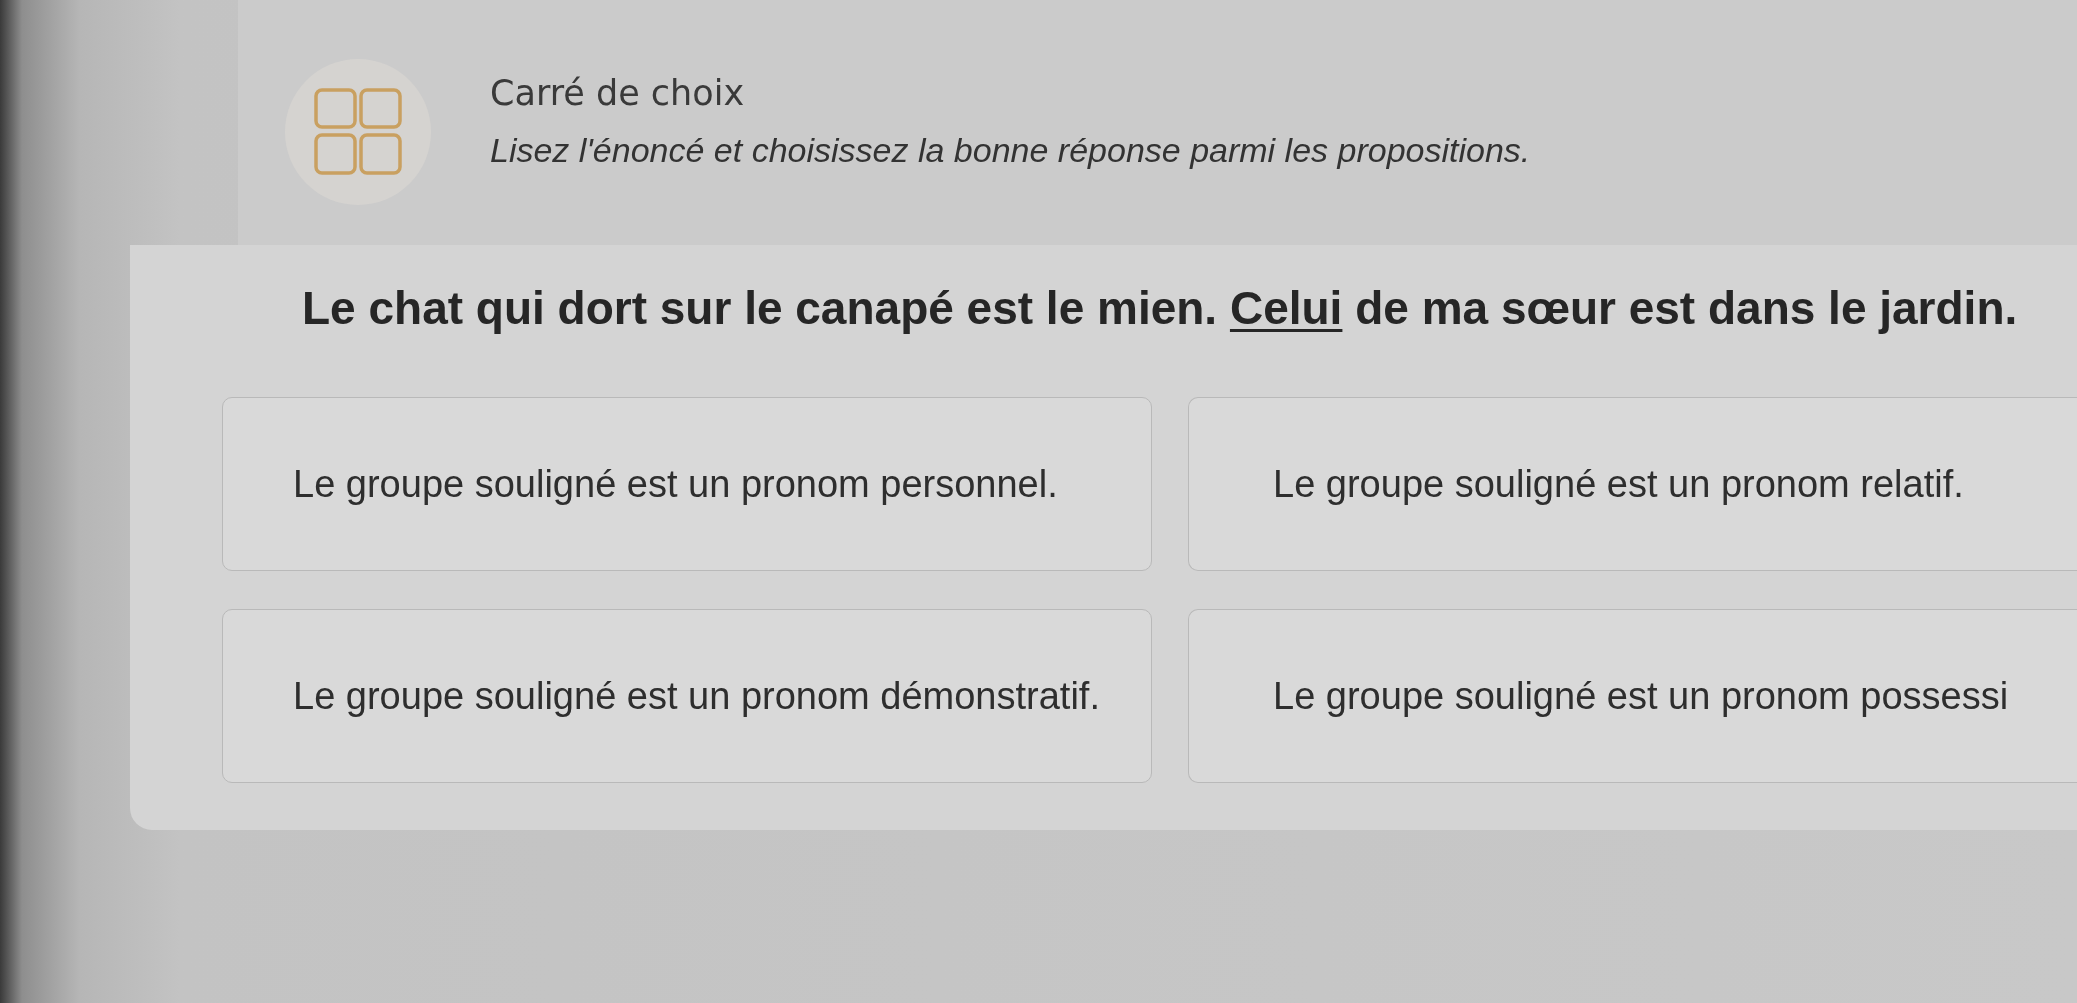 Image resolution: width=2077 pixels, height=1003 pixels. What do you see at coordinates (1632, 696) in the screenshot?
I see `answer-option: Le groupe souligné est un pronom possessi` at bounding box center [1632, 696].